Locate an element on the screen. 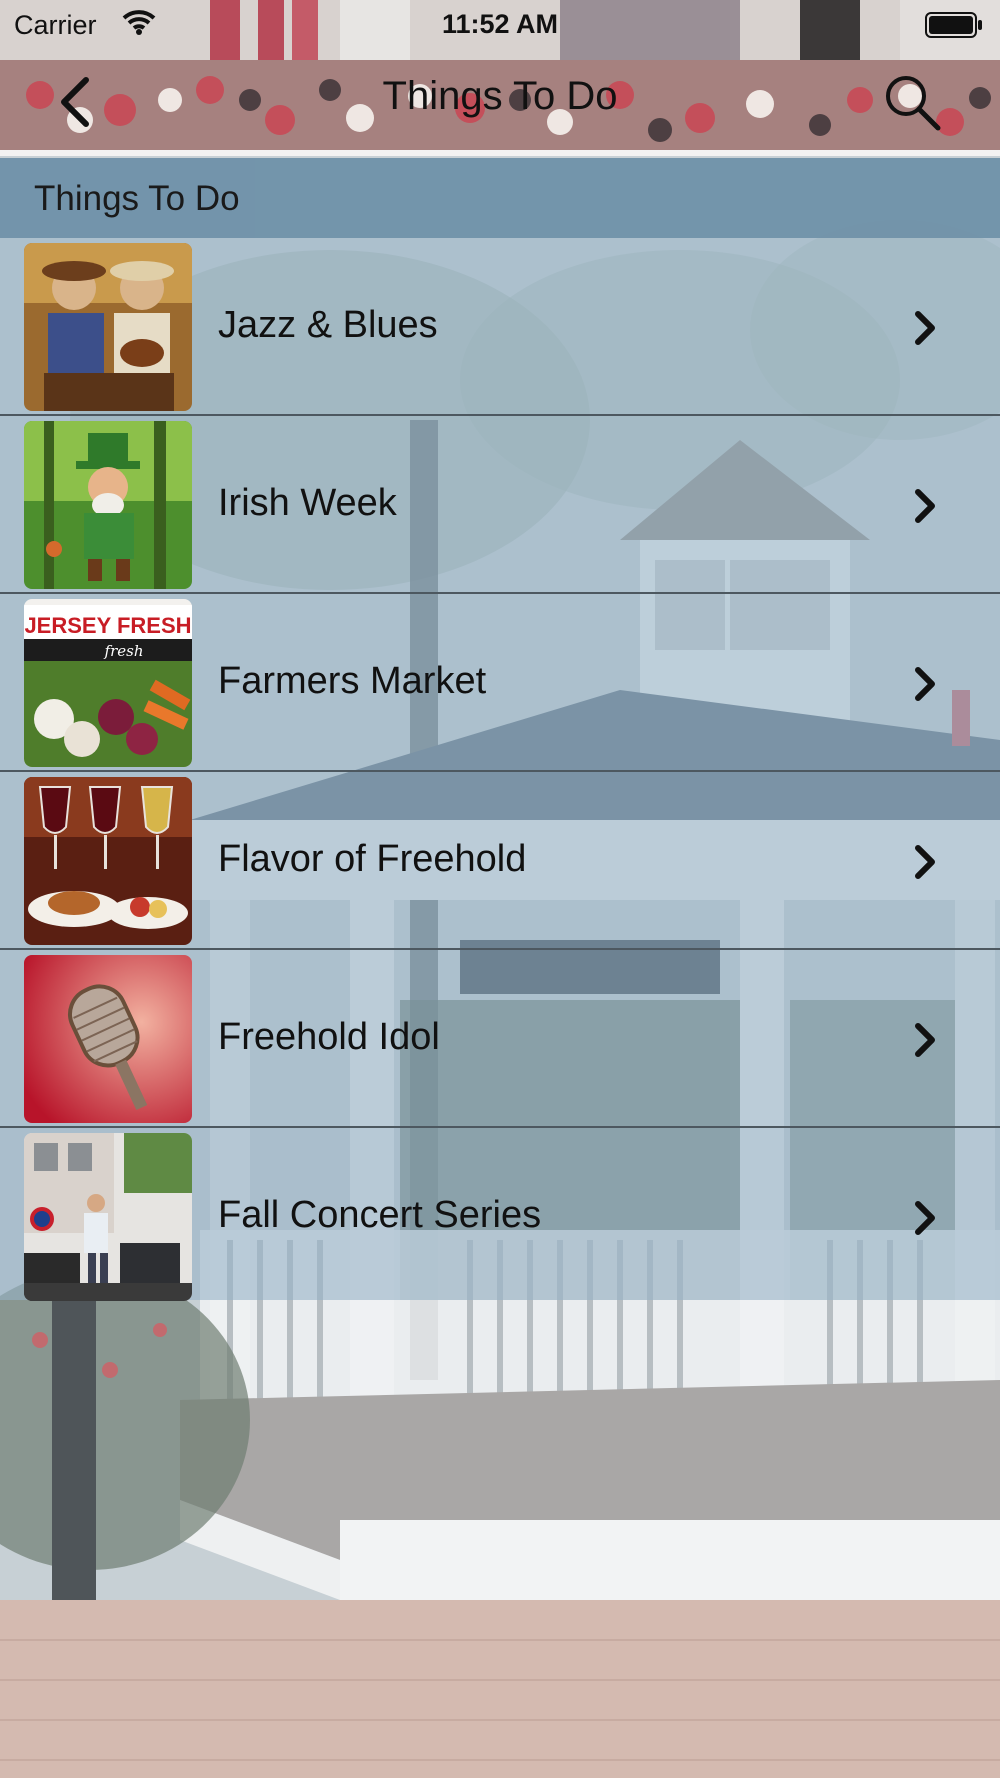 The image size is (1000, 1778). status-bar: Carrier 11:52 AM is located at coordinates (500, 24).